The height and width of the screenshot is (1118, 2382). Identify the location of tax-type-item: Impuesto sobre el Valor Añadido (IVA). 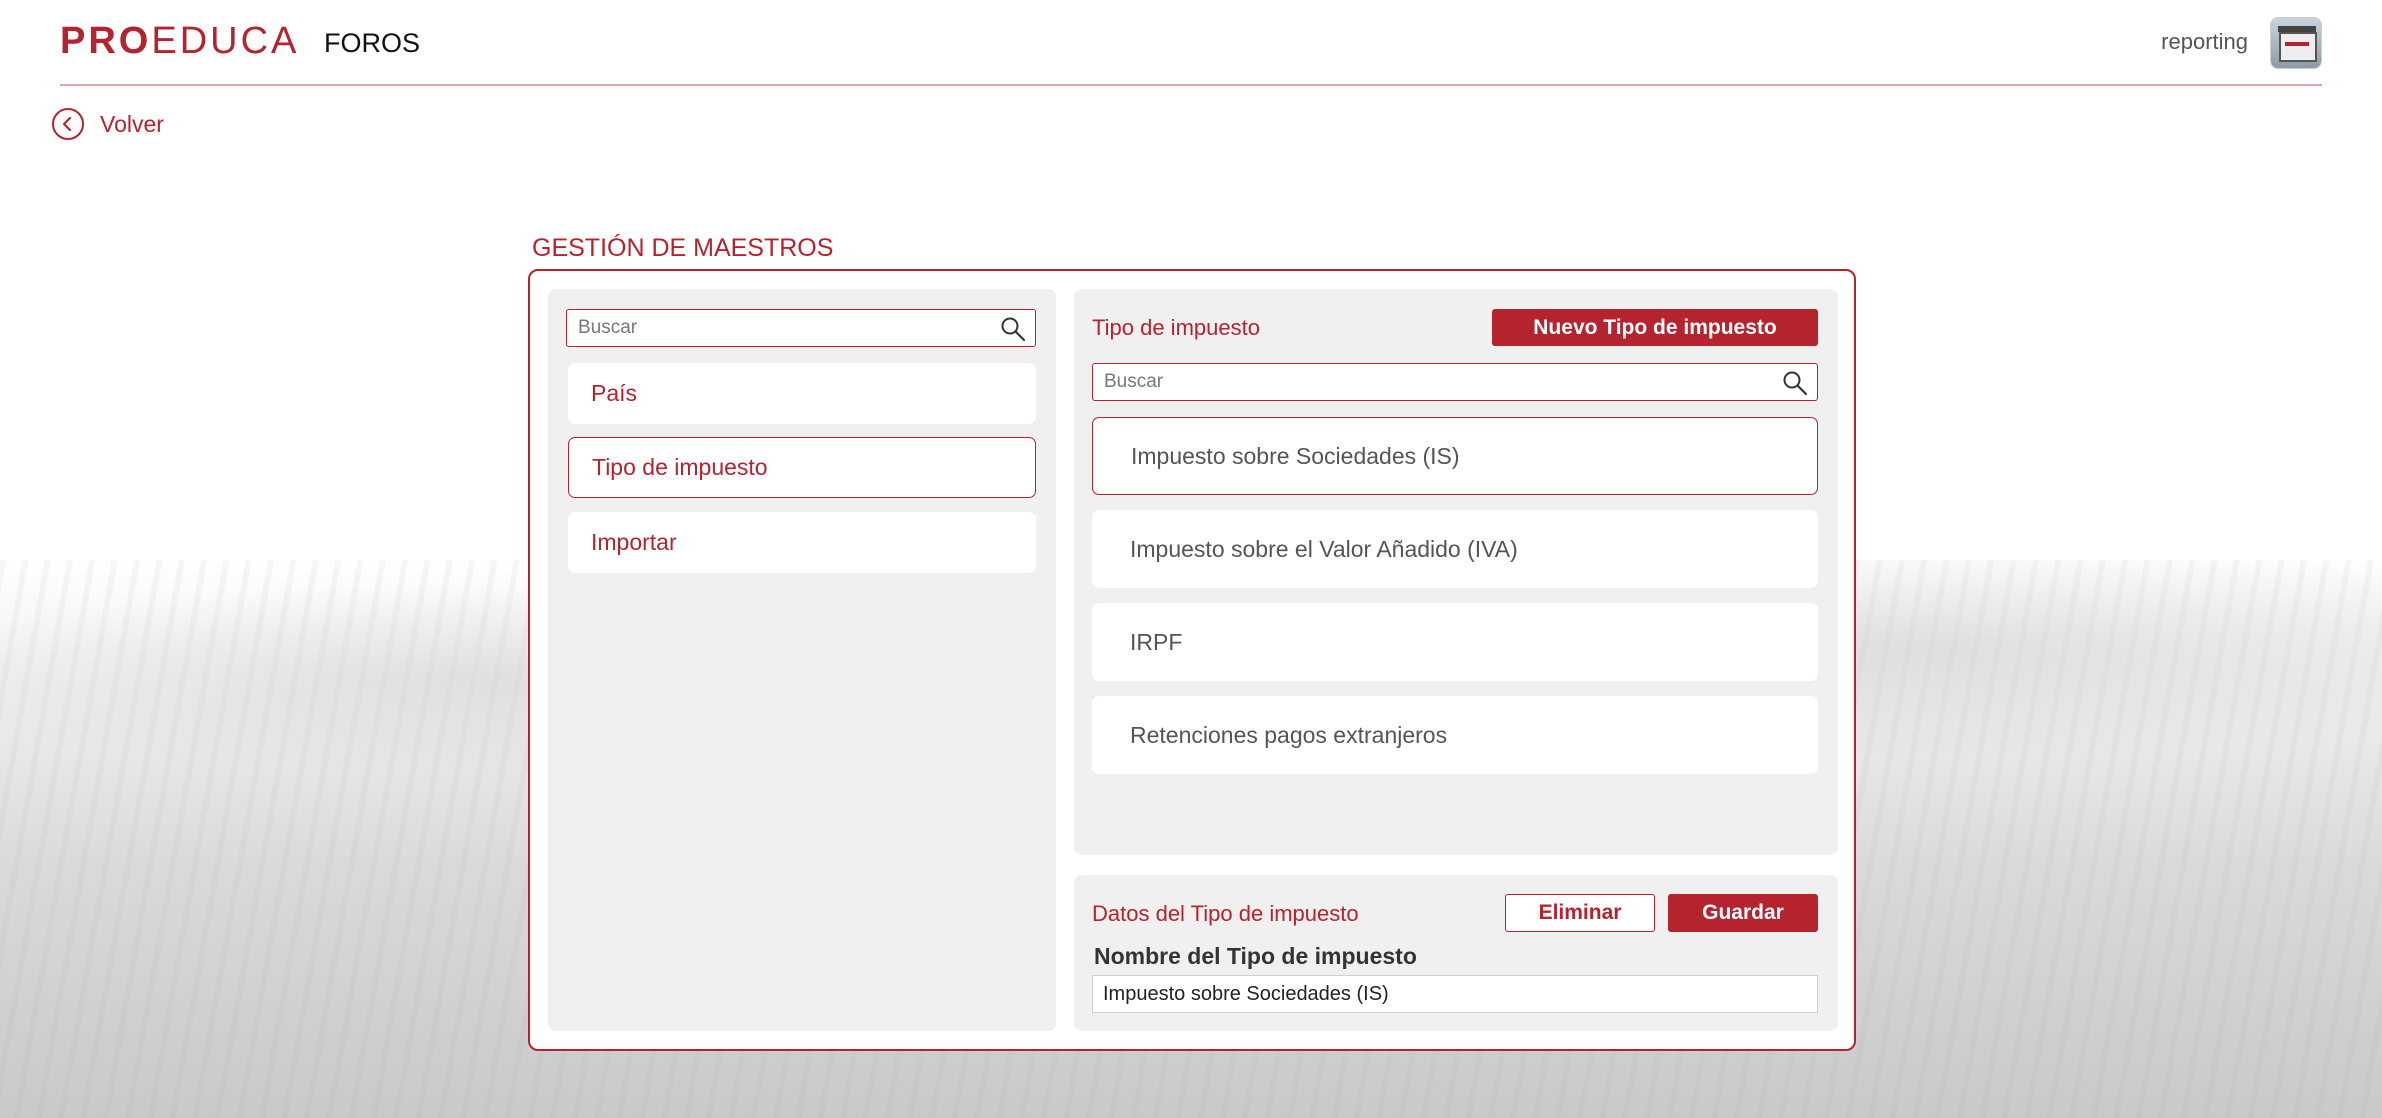
(1455, 549).